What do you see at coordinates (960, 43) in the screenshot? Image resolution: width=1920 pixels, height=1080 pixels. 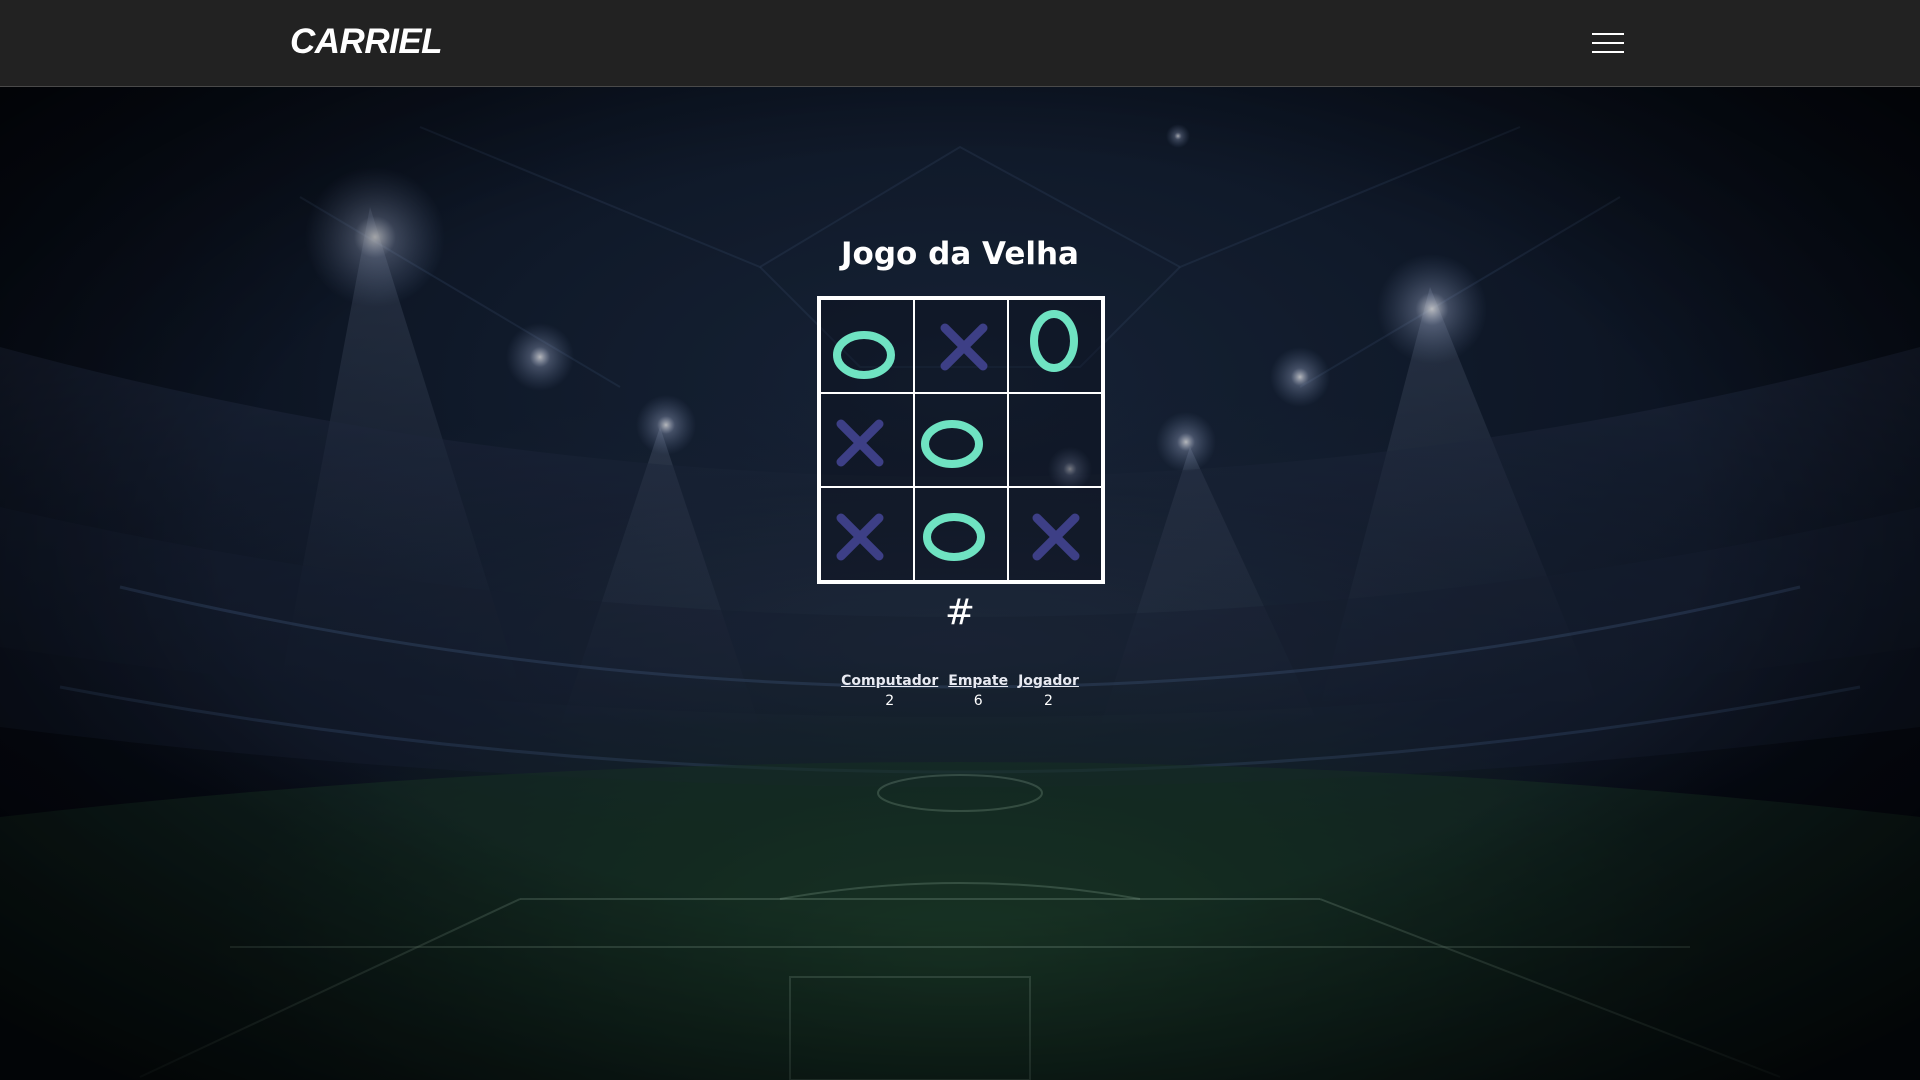 I see `top-navbar: CARRIEL` at bounding box center [960, 43].